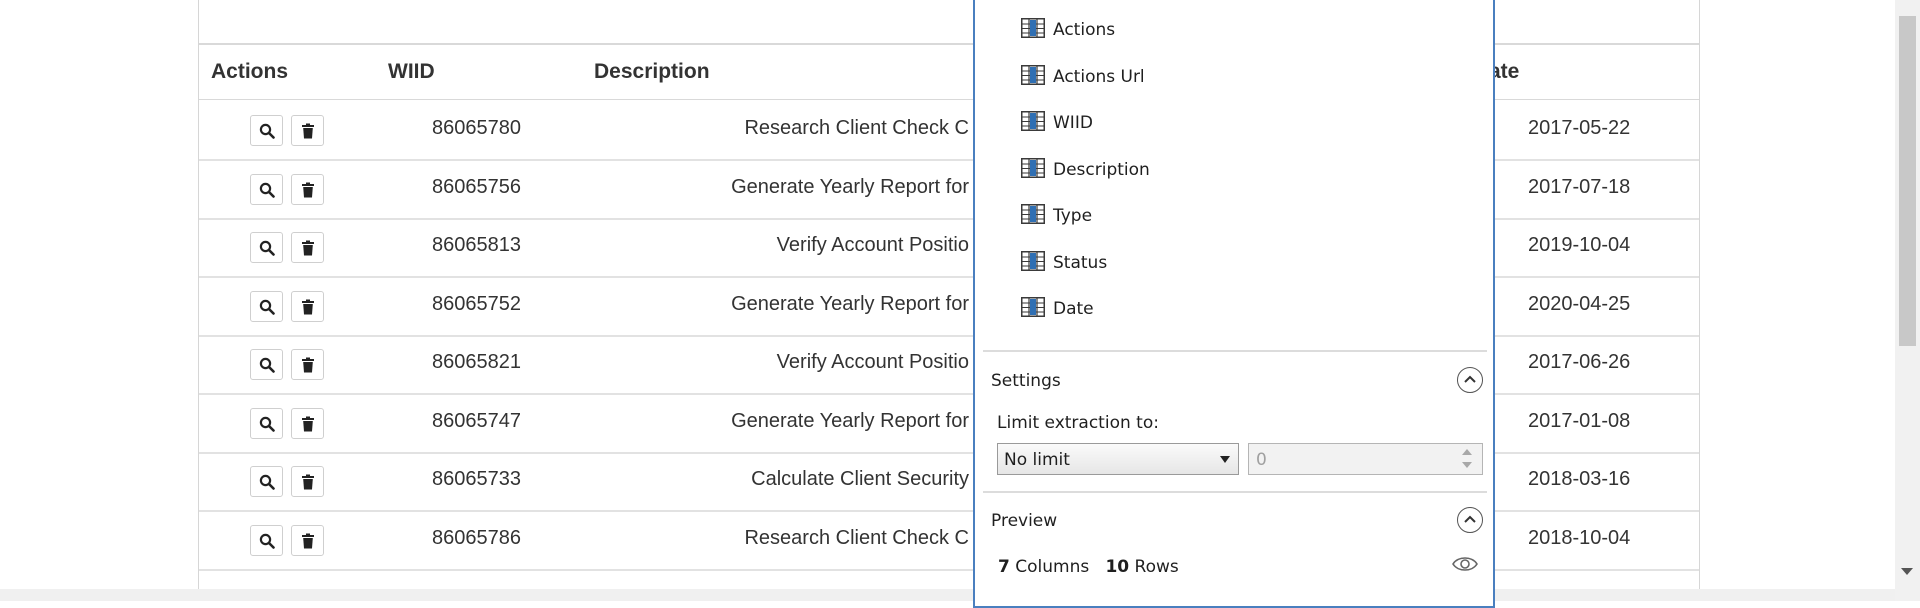 This screenshot has width=1920, height=608. What do you see at coordinates (1579, 362) in the screenshot?
I see `date-cell: 2017-06-26` at bounding box center [1579, 362].